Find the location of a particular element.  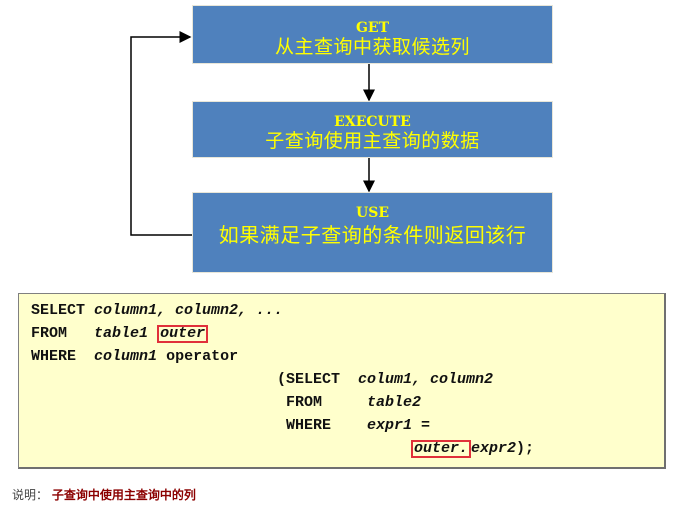

step-use-box: USE 如果满足子查询的条件则返回该行 is located at coordinates (372, 232).